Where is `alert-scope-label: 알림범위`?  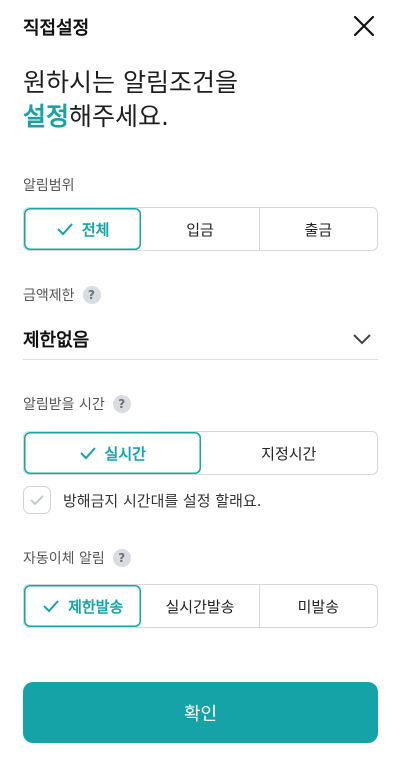
alert-scope-label: 알림범위 is located at coordinates (49, 185).